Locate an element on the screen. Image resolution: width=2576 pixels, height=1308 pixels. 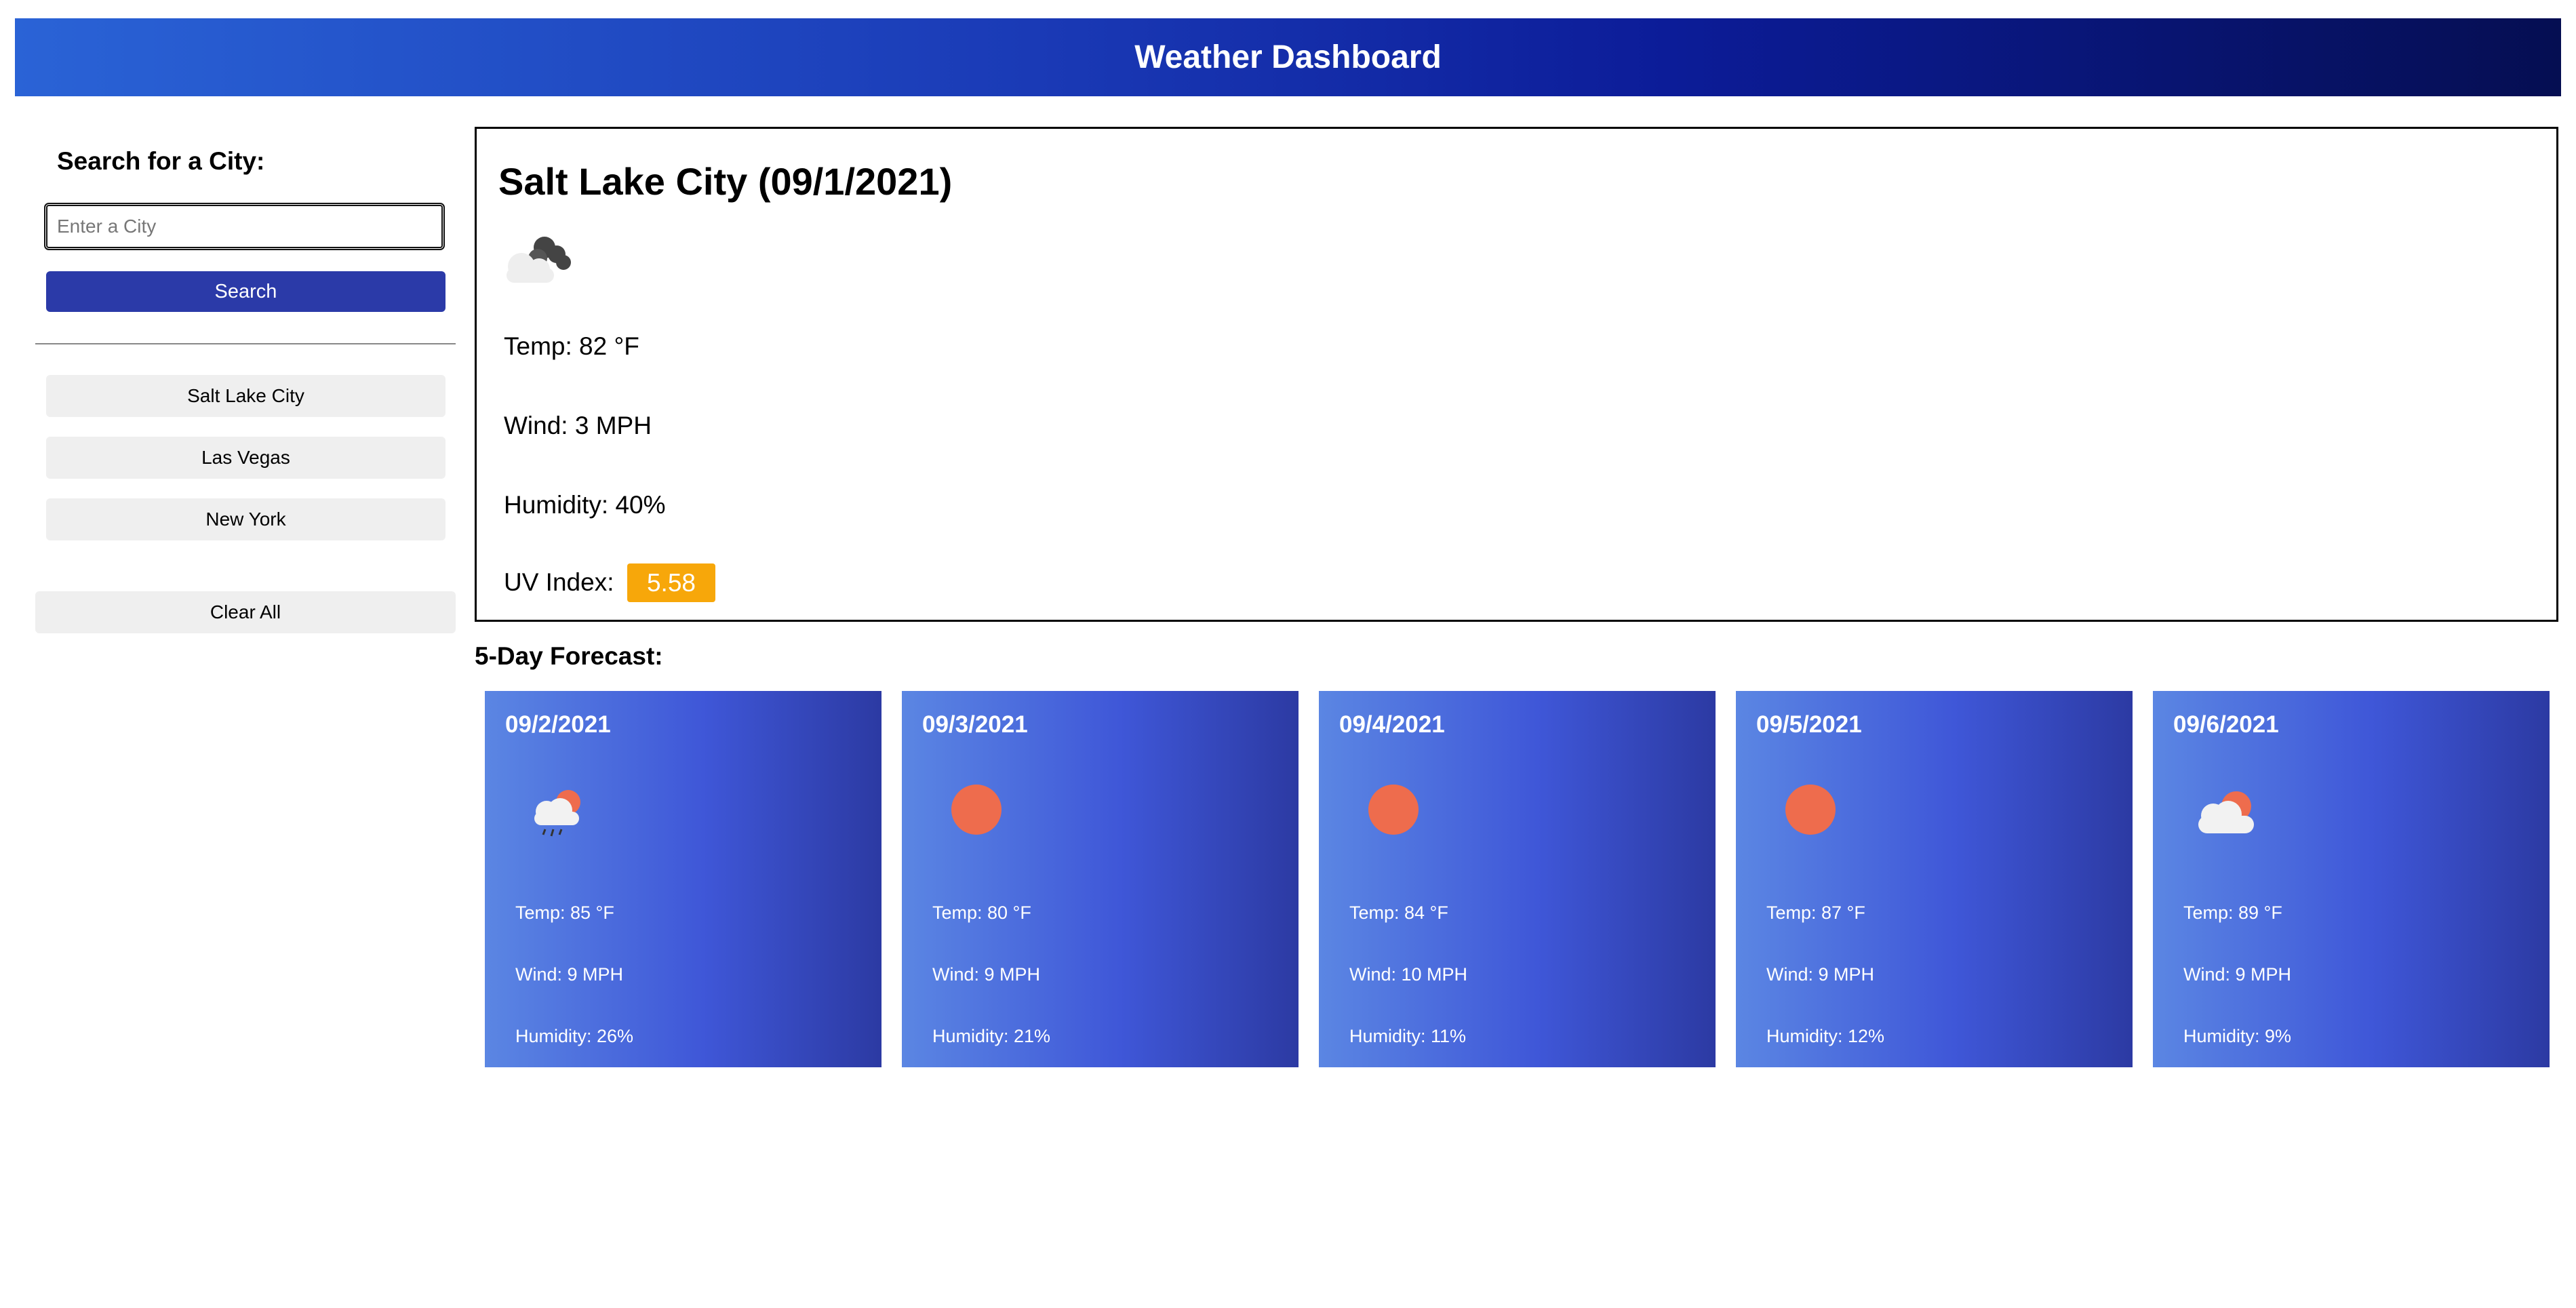
forecast-date: 09/5/2021 is located at coordinates (1809, 724).